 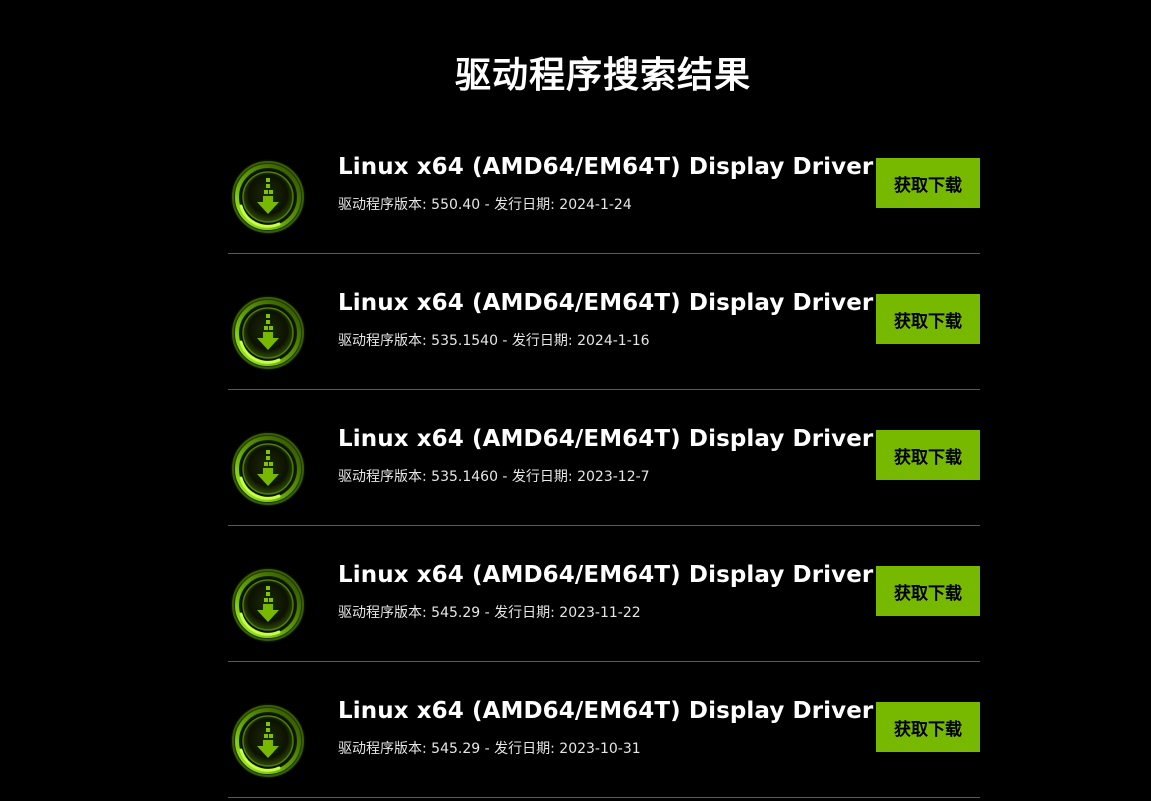 What do you see at coordinates (464, 341) in the screenshot?
I see `driver-version: 535.1540` at bounding box center [464, 341].